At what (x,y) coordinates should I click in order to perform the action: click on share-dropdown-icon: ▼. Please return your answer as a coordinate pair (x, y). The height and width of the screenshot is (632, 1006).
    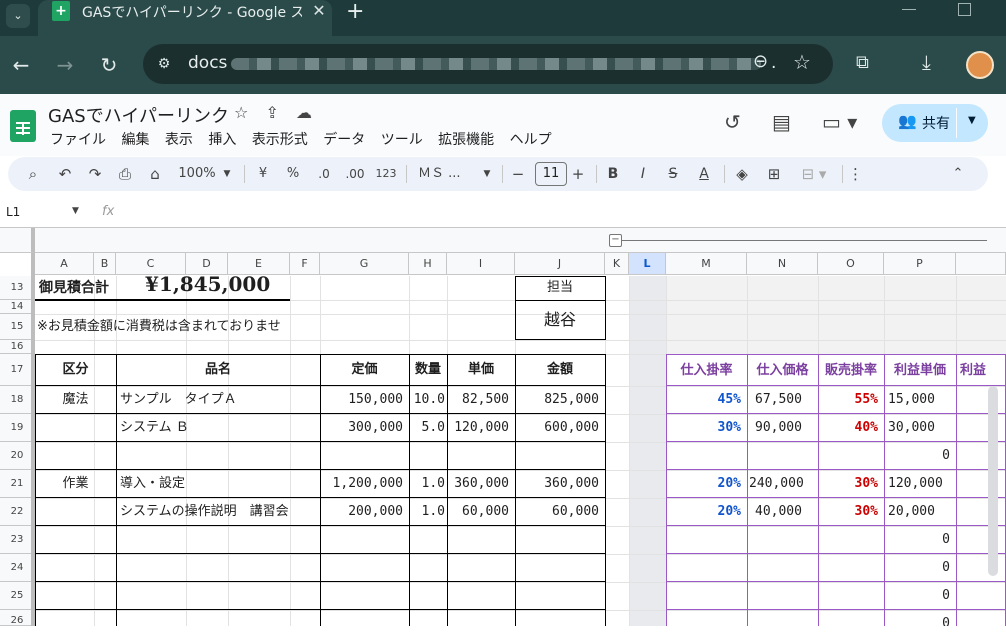
    Looking at the image, I should click on (972, 120).